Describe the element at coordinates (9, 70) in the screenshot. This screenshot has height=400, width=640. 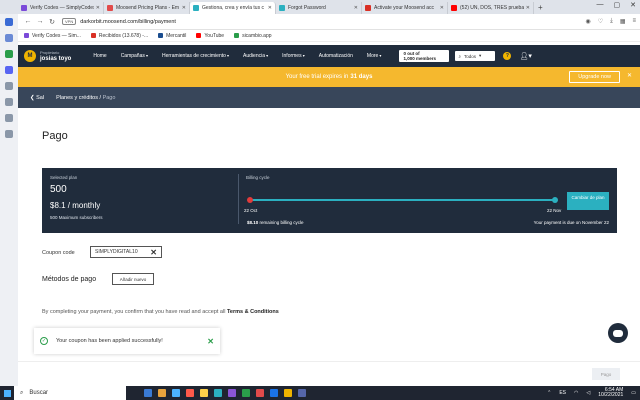
I see `sidebar-discord-icon` at that location.